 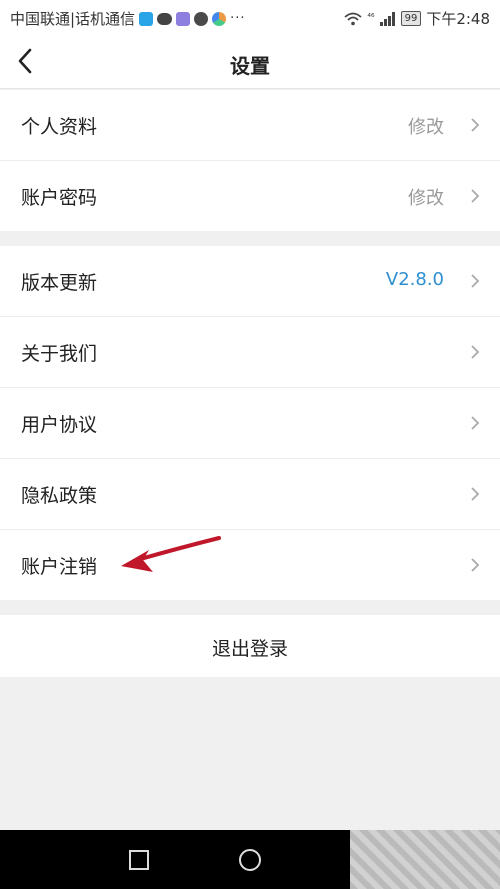 What do you see at coordinates (250, 281) in the screenshot?
I see `row-version-update: 版本更新 V2.8.0` at bounding box center [250, 281].